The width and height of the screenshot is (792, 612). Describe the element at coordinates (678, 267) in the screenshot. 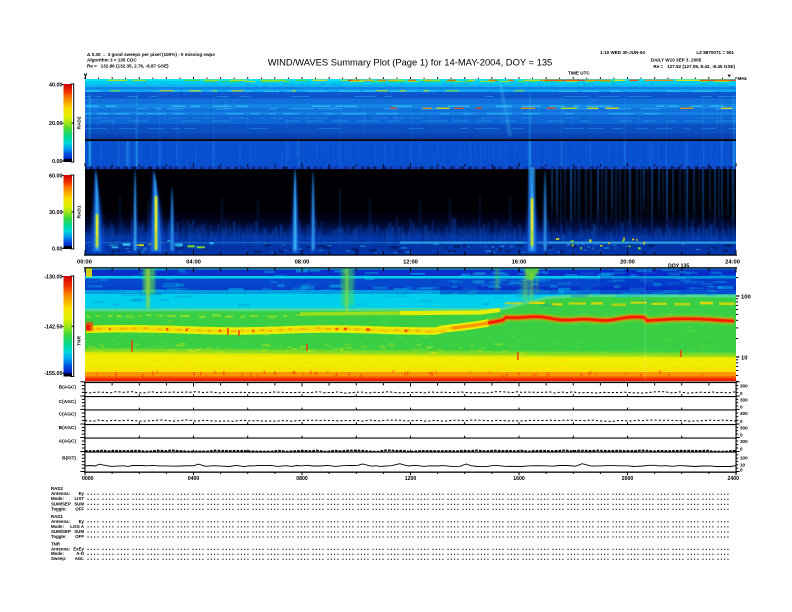

I see `svg-text: DOY 135` at that location.